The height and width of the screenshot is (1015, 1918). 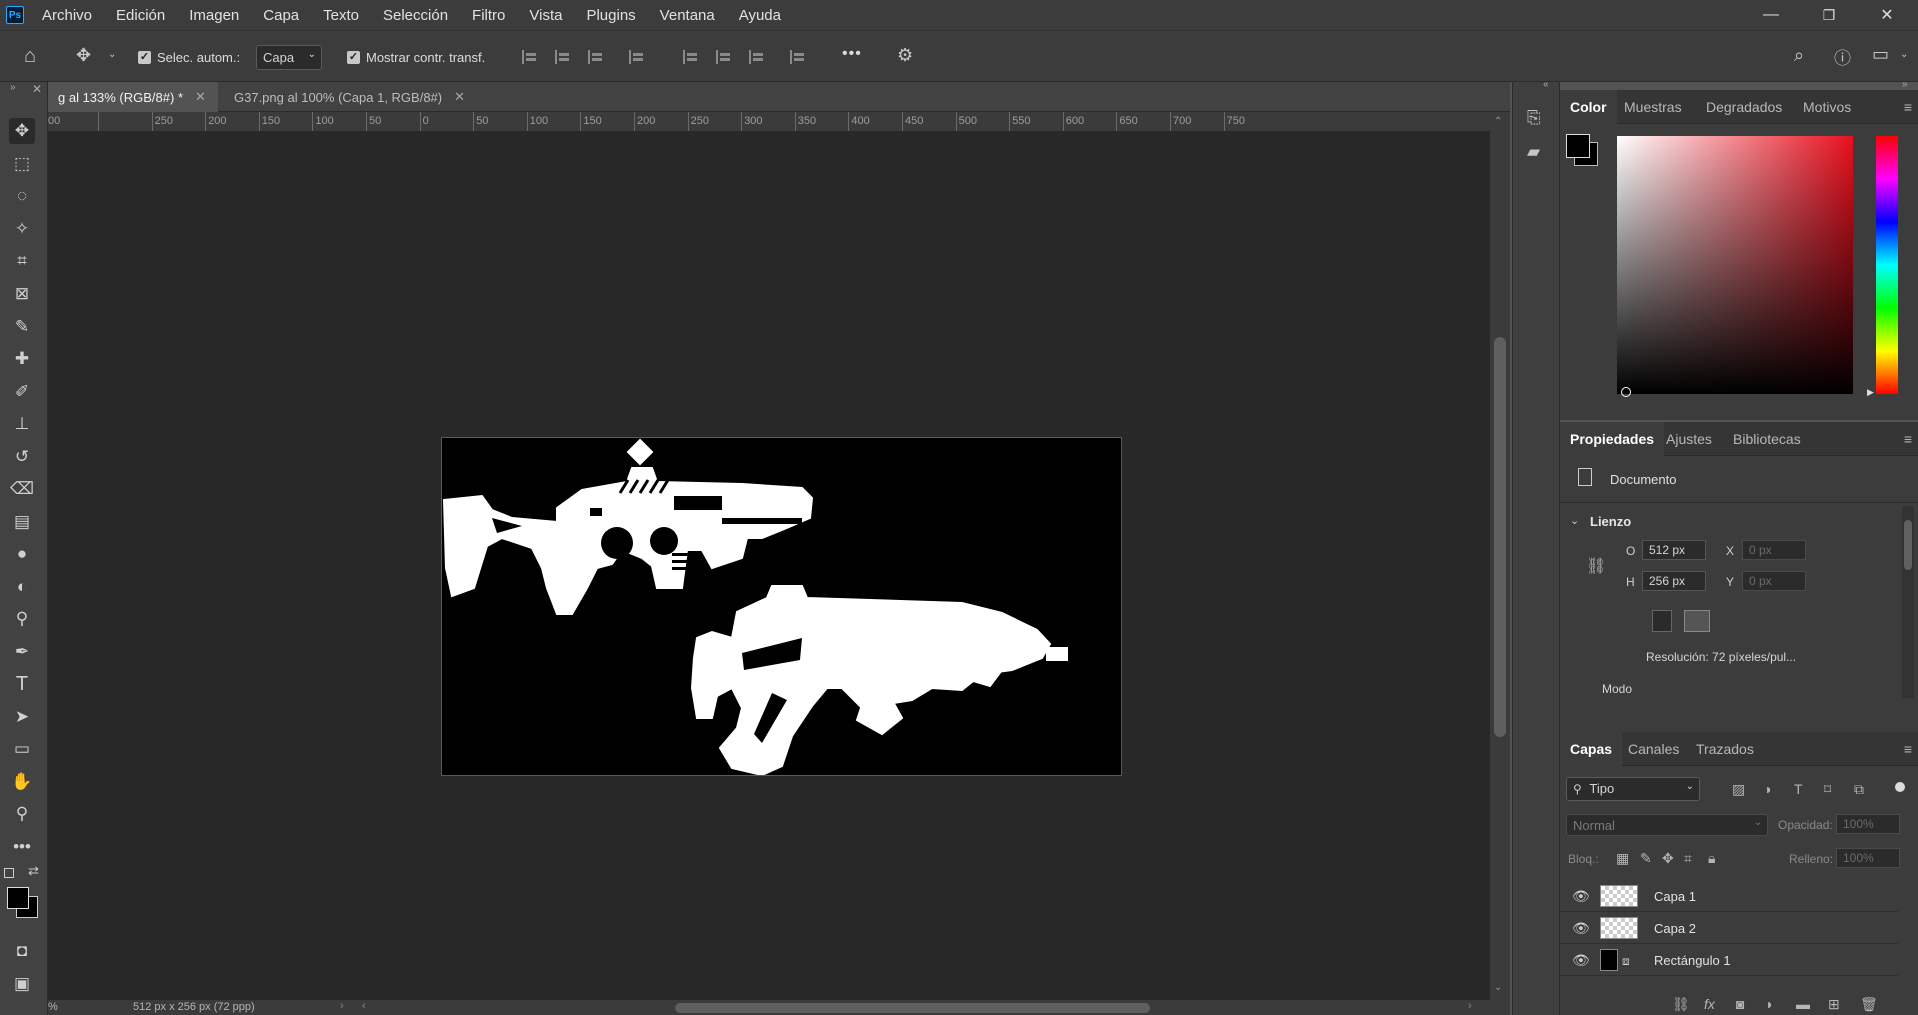 What do you see at coordinates (289, 57) in the screenshot?
I see `auto-select-target-dropdown: Capa ⌄` at bounding box center [289, 57].